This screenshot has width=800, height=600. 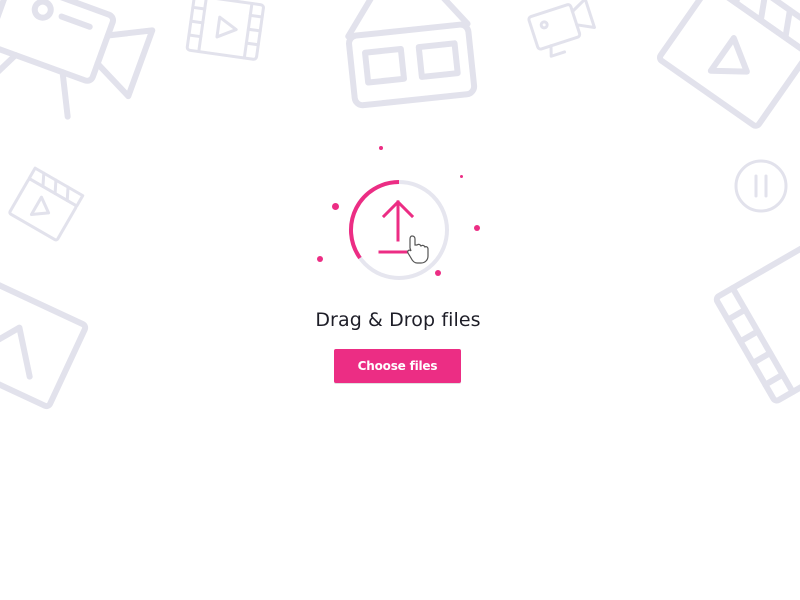 I want to click on camera-icon, so click(x=561, y=29).